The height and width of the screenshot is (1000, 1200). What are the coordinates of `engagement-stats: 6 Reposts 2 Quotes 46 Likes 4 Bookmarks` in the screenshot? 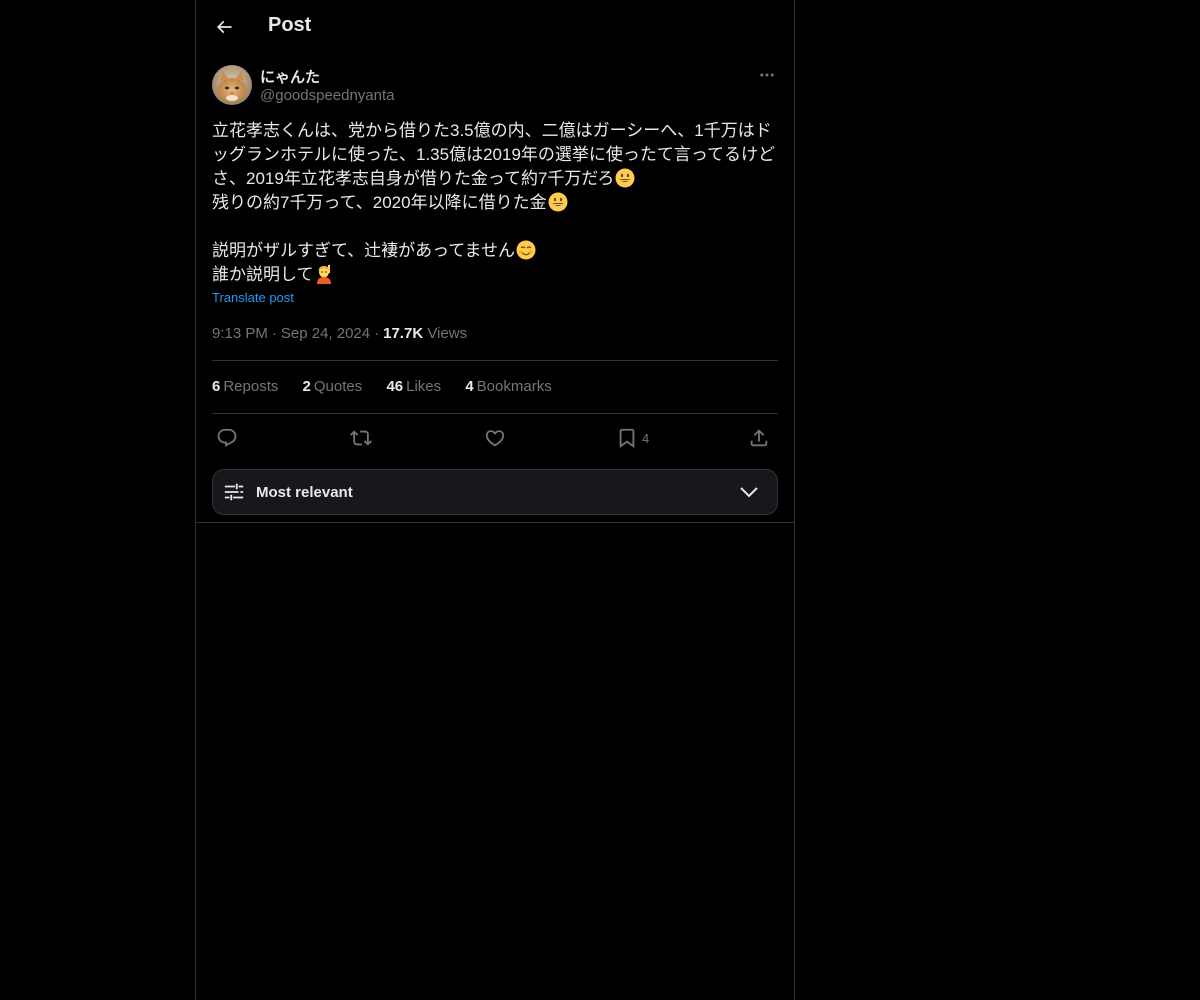 It's located at (392, 386).